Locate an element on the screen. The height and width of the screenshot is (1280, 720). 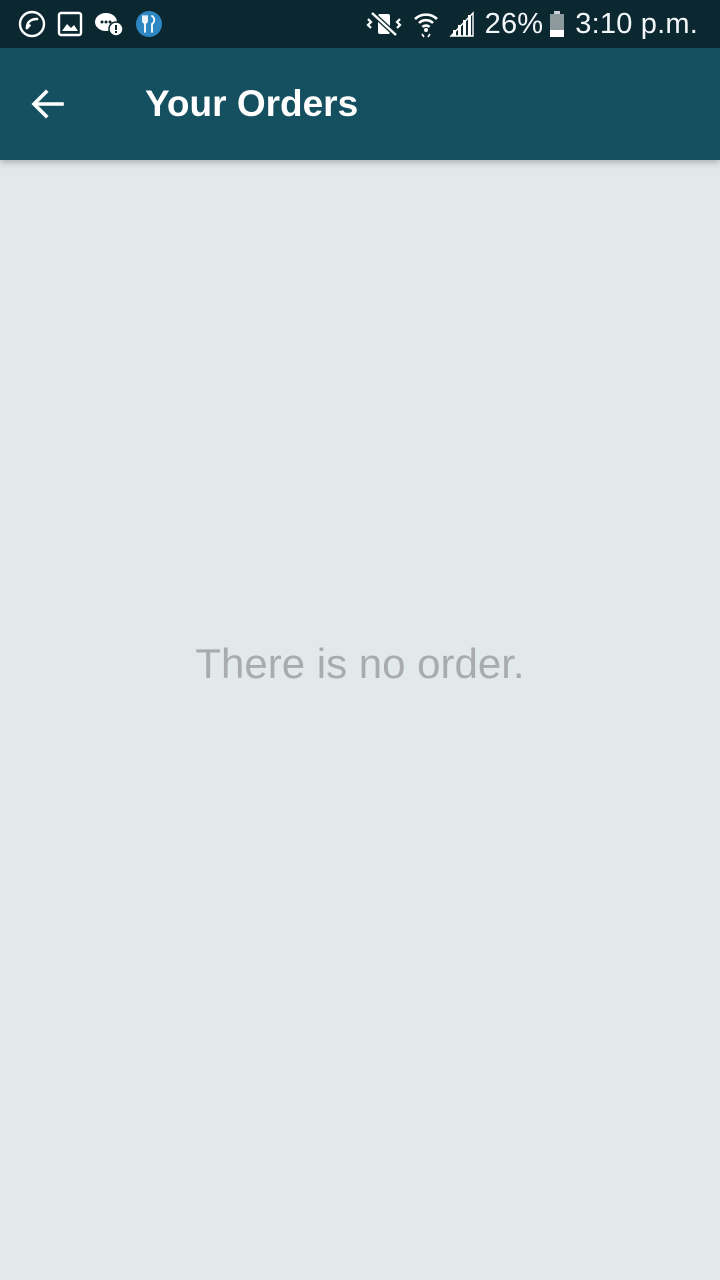
notification-icons is located at coordinates (96, 24).